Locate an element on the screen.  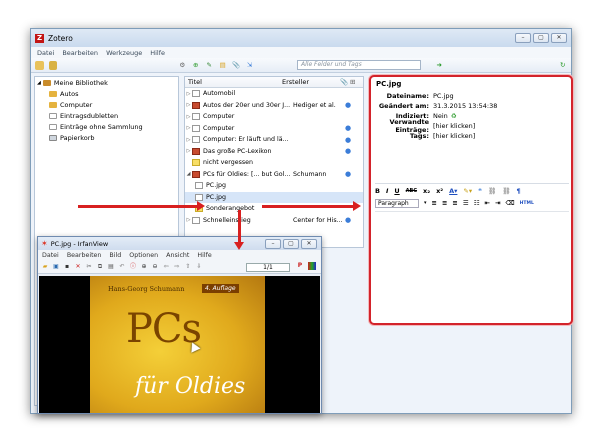
info-icon: ⓘ is located at coordinates (133, 267).